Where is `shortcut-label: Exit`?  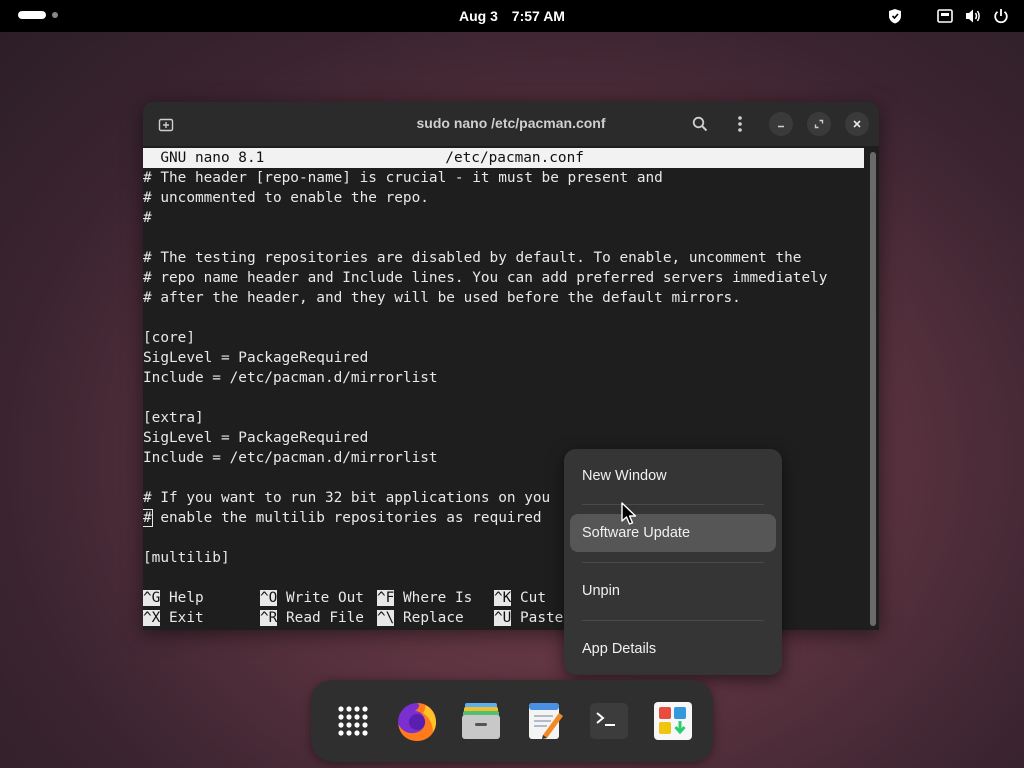
shortcut-label: Exit is located at coordinates (186, 618).